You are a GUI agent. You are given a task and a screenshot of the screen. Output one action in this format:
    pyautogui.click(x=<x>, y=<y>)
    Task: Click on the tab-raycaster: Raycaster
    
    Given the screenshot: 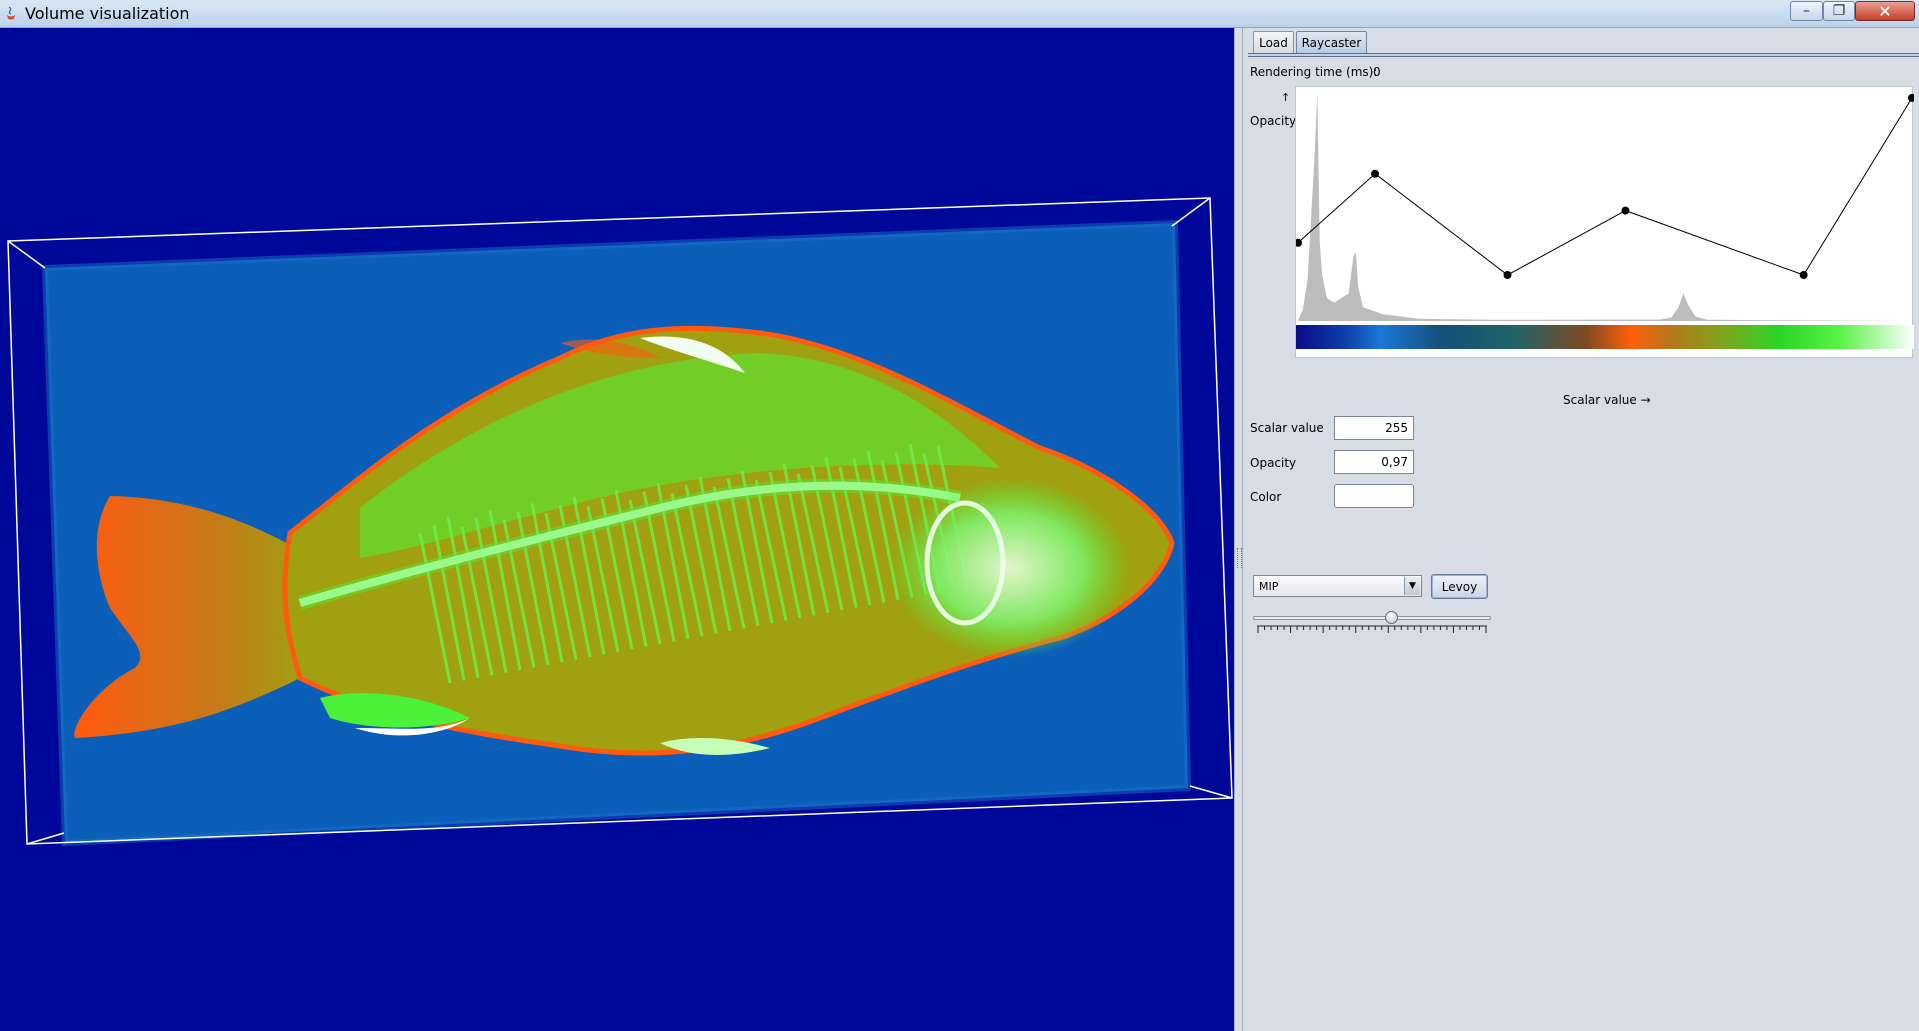 What is the action you would take?
    pyautogui.click(x=1331, y=42)
    